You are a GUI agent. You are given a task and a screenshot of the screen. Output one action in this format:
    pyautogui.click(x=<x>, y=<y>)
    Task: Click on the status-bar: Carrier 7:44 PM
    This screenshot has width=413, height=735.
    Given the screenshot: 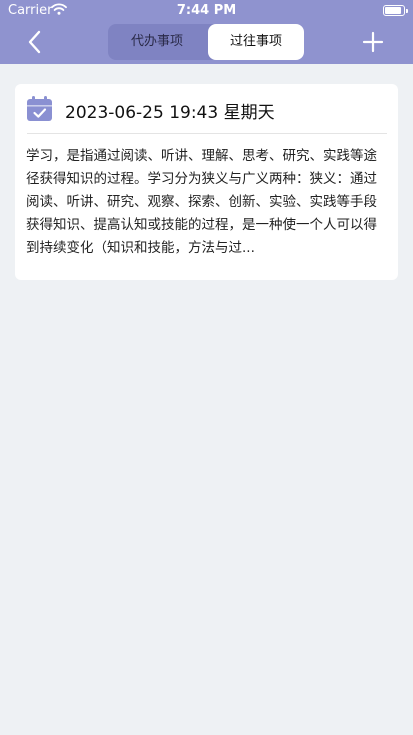 What is the action you would take?
    pyautogui.click(x=206, y=11)
    